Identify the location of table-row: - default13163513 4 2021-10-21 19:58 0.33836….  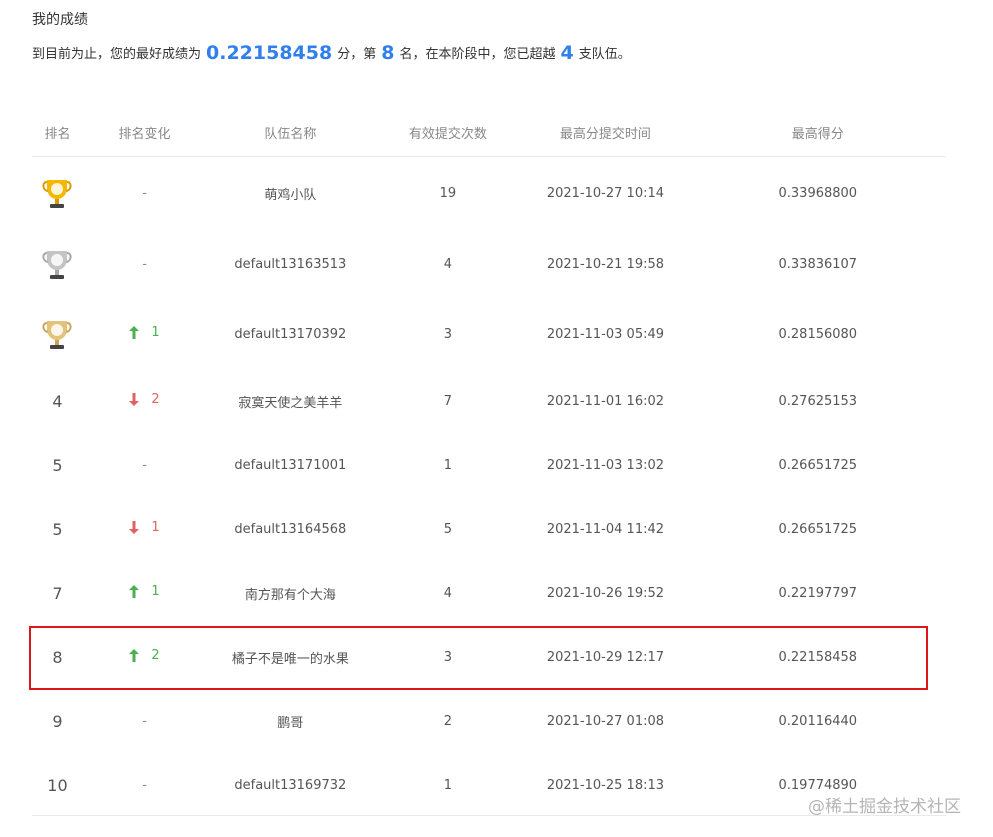
(489, 264).